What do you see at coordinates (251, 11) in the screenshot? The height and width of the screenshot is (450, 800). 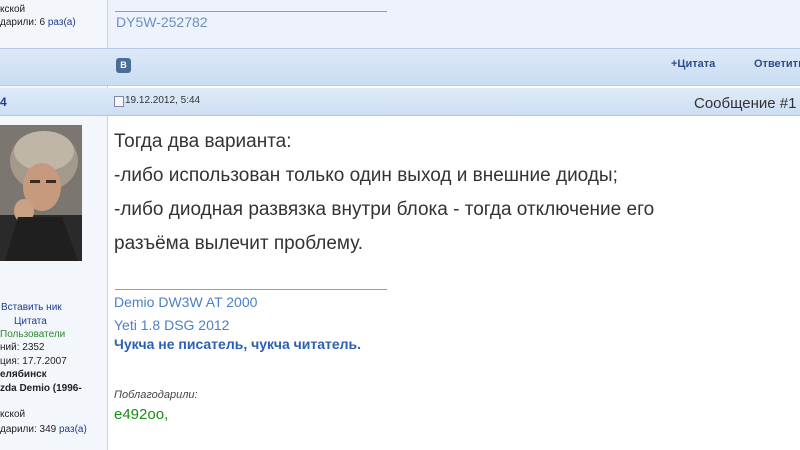 I see `signature-divider` at bounding box center [251, 11].